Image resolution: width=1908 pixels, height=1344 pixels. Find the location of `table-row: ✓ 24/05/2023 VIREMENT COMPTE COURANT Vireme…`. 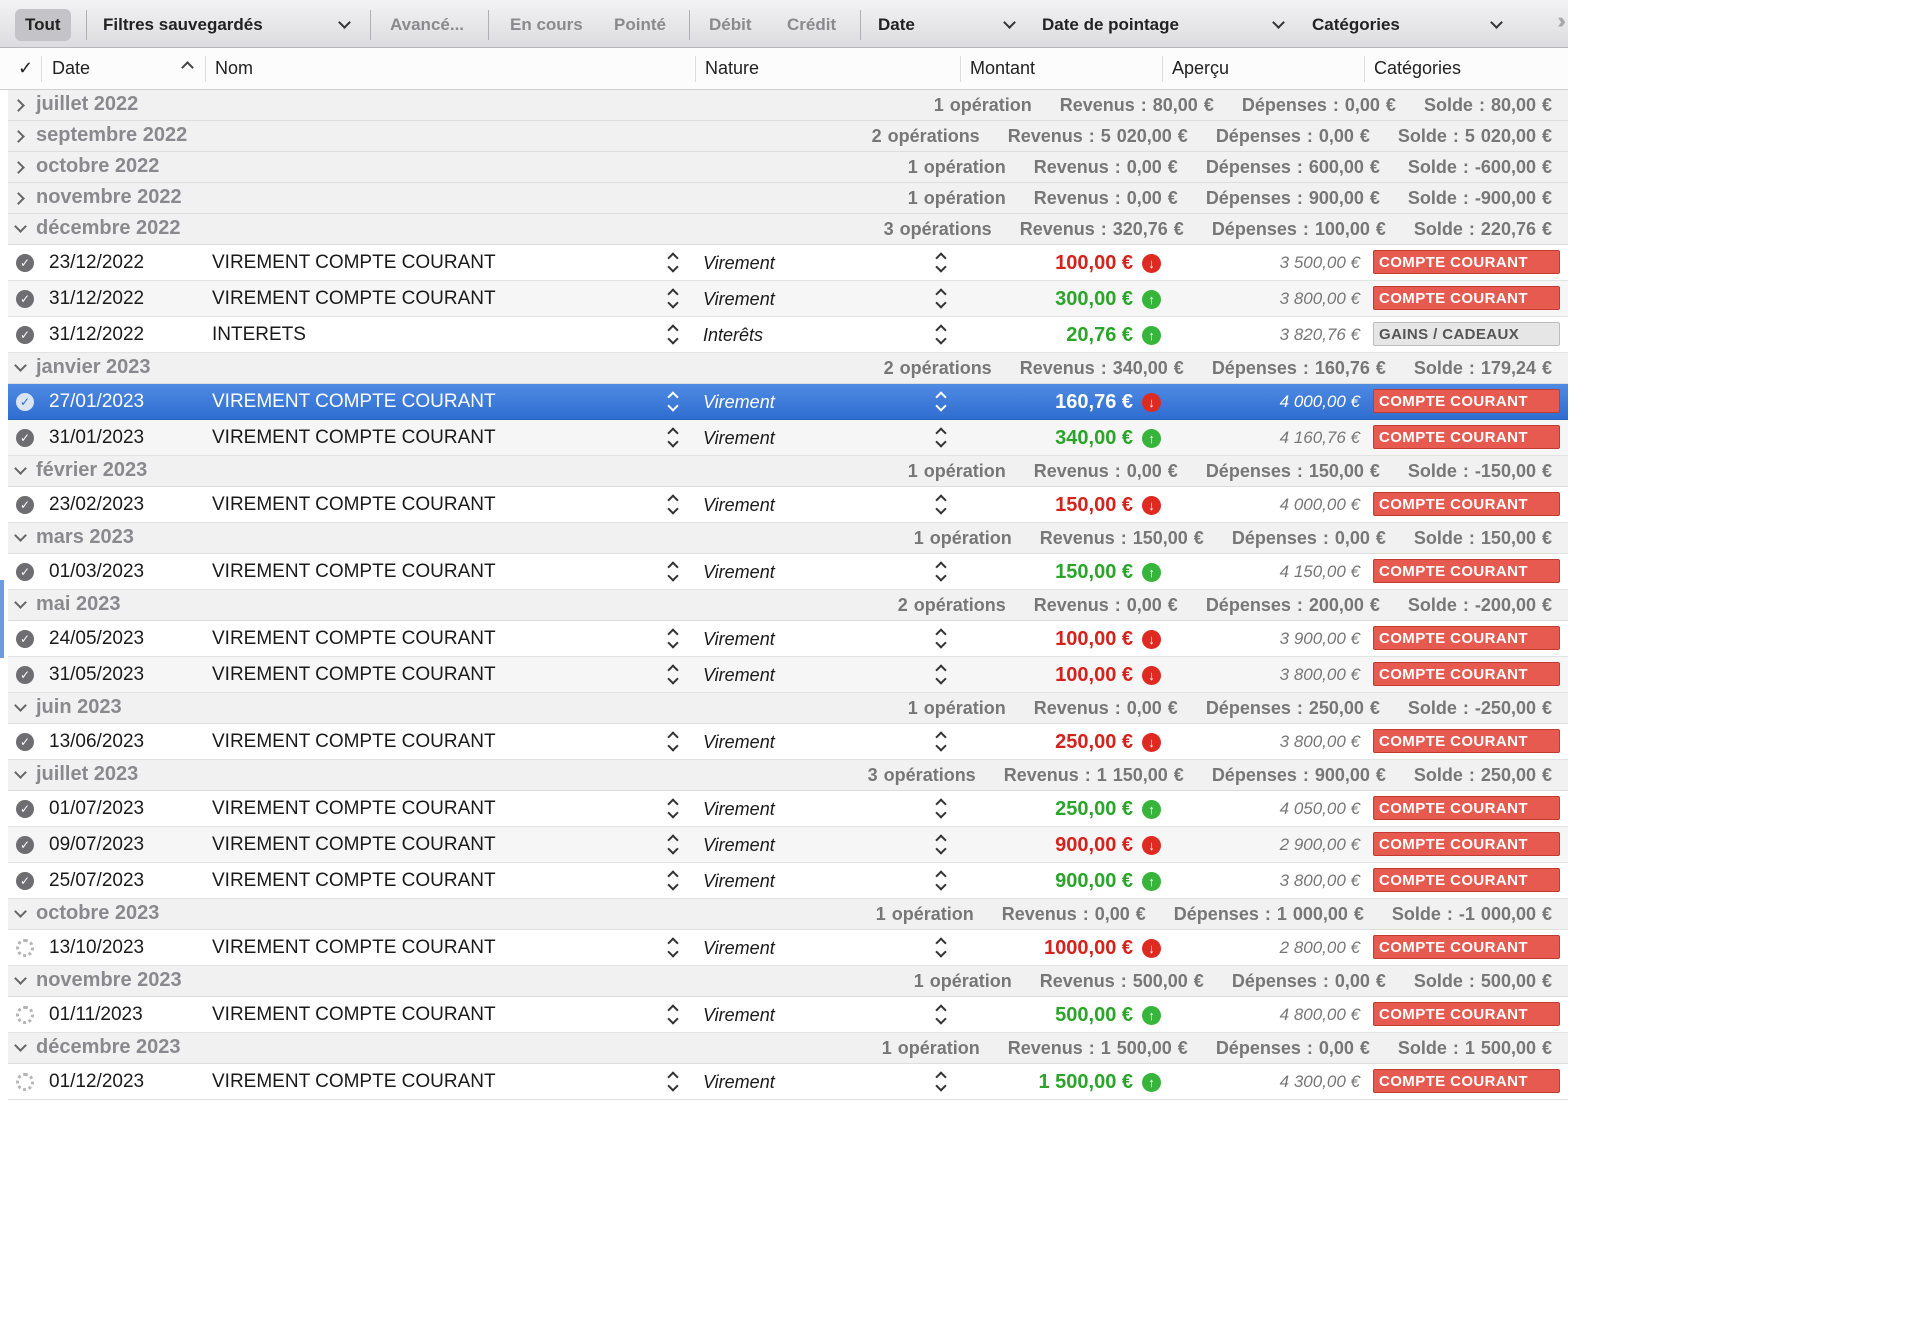

table-row: ✓ 24/05/2023 VIREMENT COMPTE COURANT Vireme… is located at coordinates (788, 639).